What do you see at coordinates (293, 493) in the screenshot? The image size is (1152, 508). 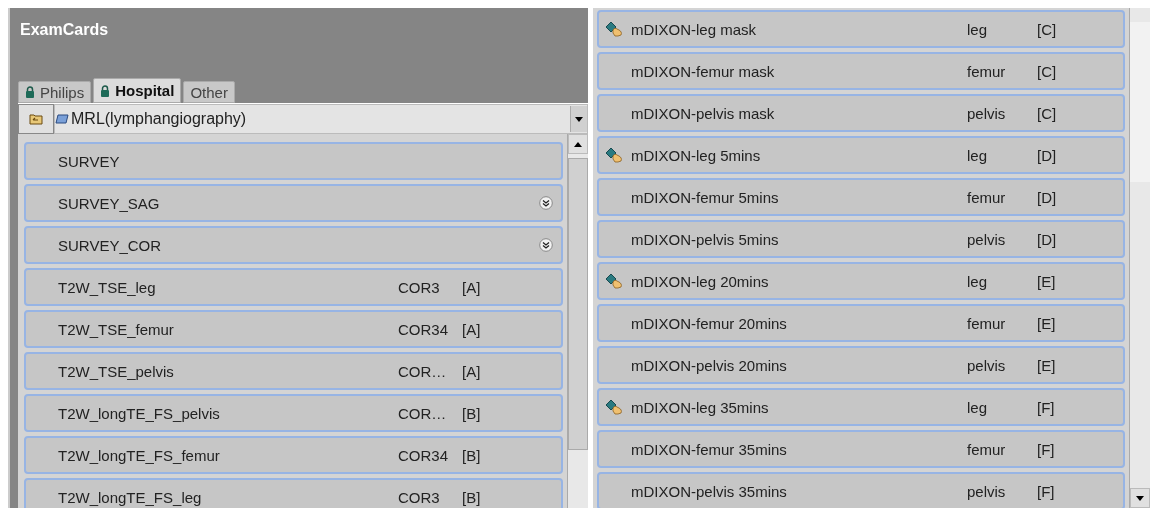 I see `scan-row: T2W_longTE_FS_leg COR3 [B]` at bounding box center [293, 493].